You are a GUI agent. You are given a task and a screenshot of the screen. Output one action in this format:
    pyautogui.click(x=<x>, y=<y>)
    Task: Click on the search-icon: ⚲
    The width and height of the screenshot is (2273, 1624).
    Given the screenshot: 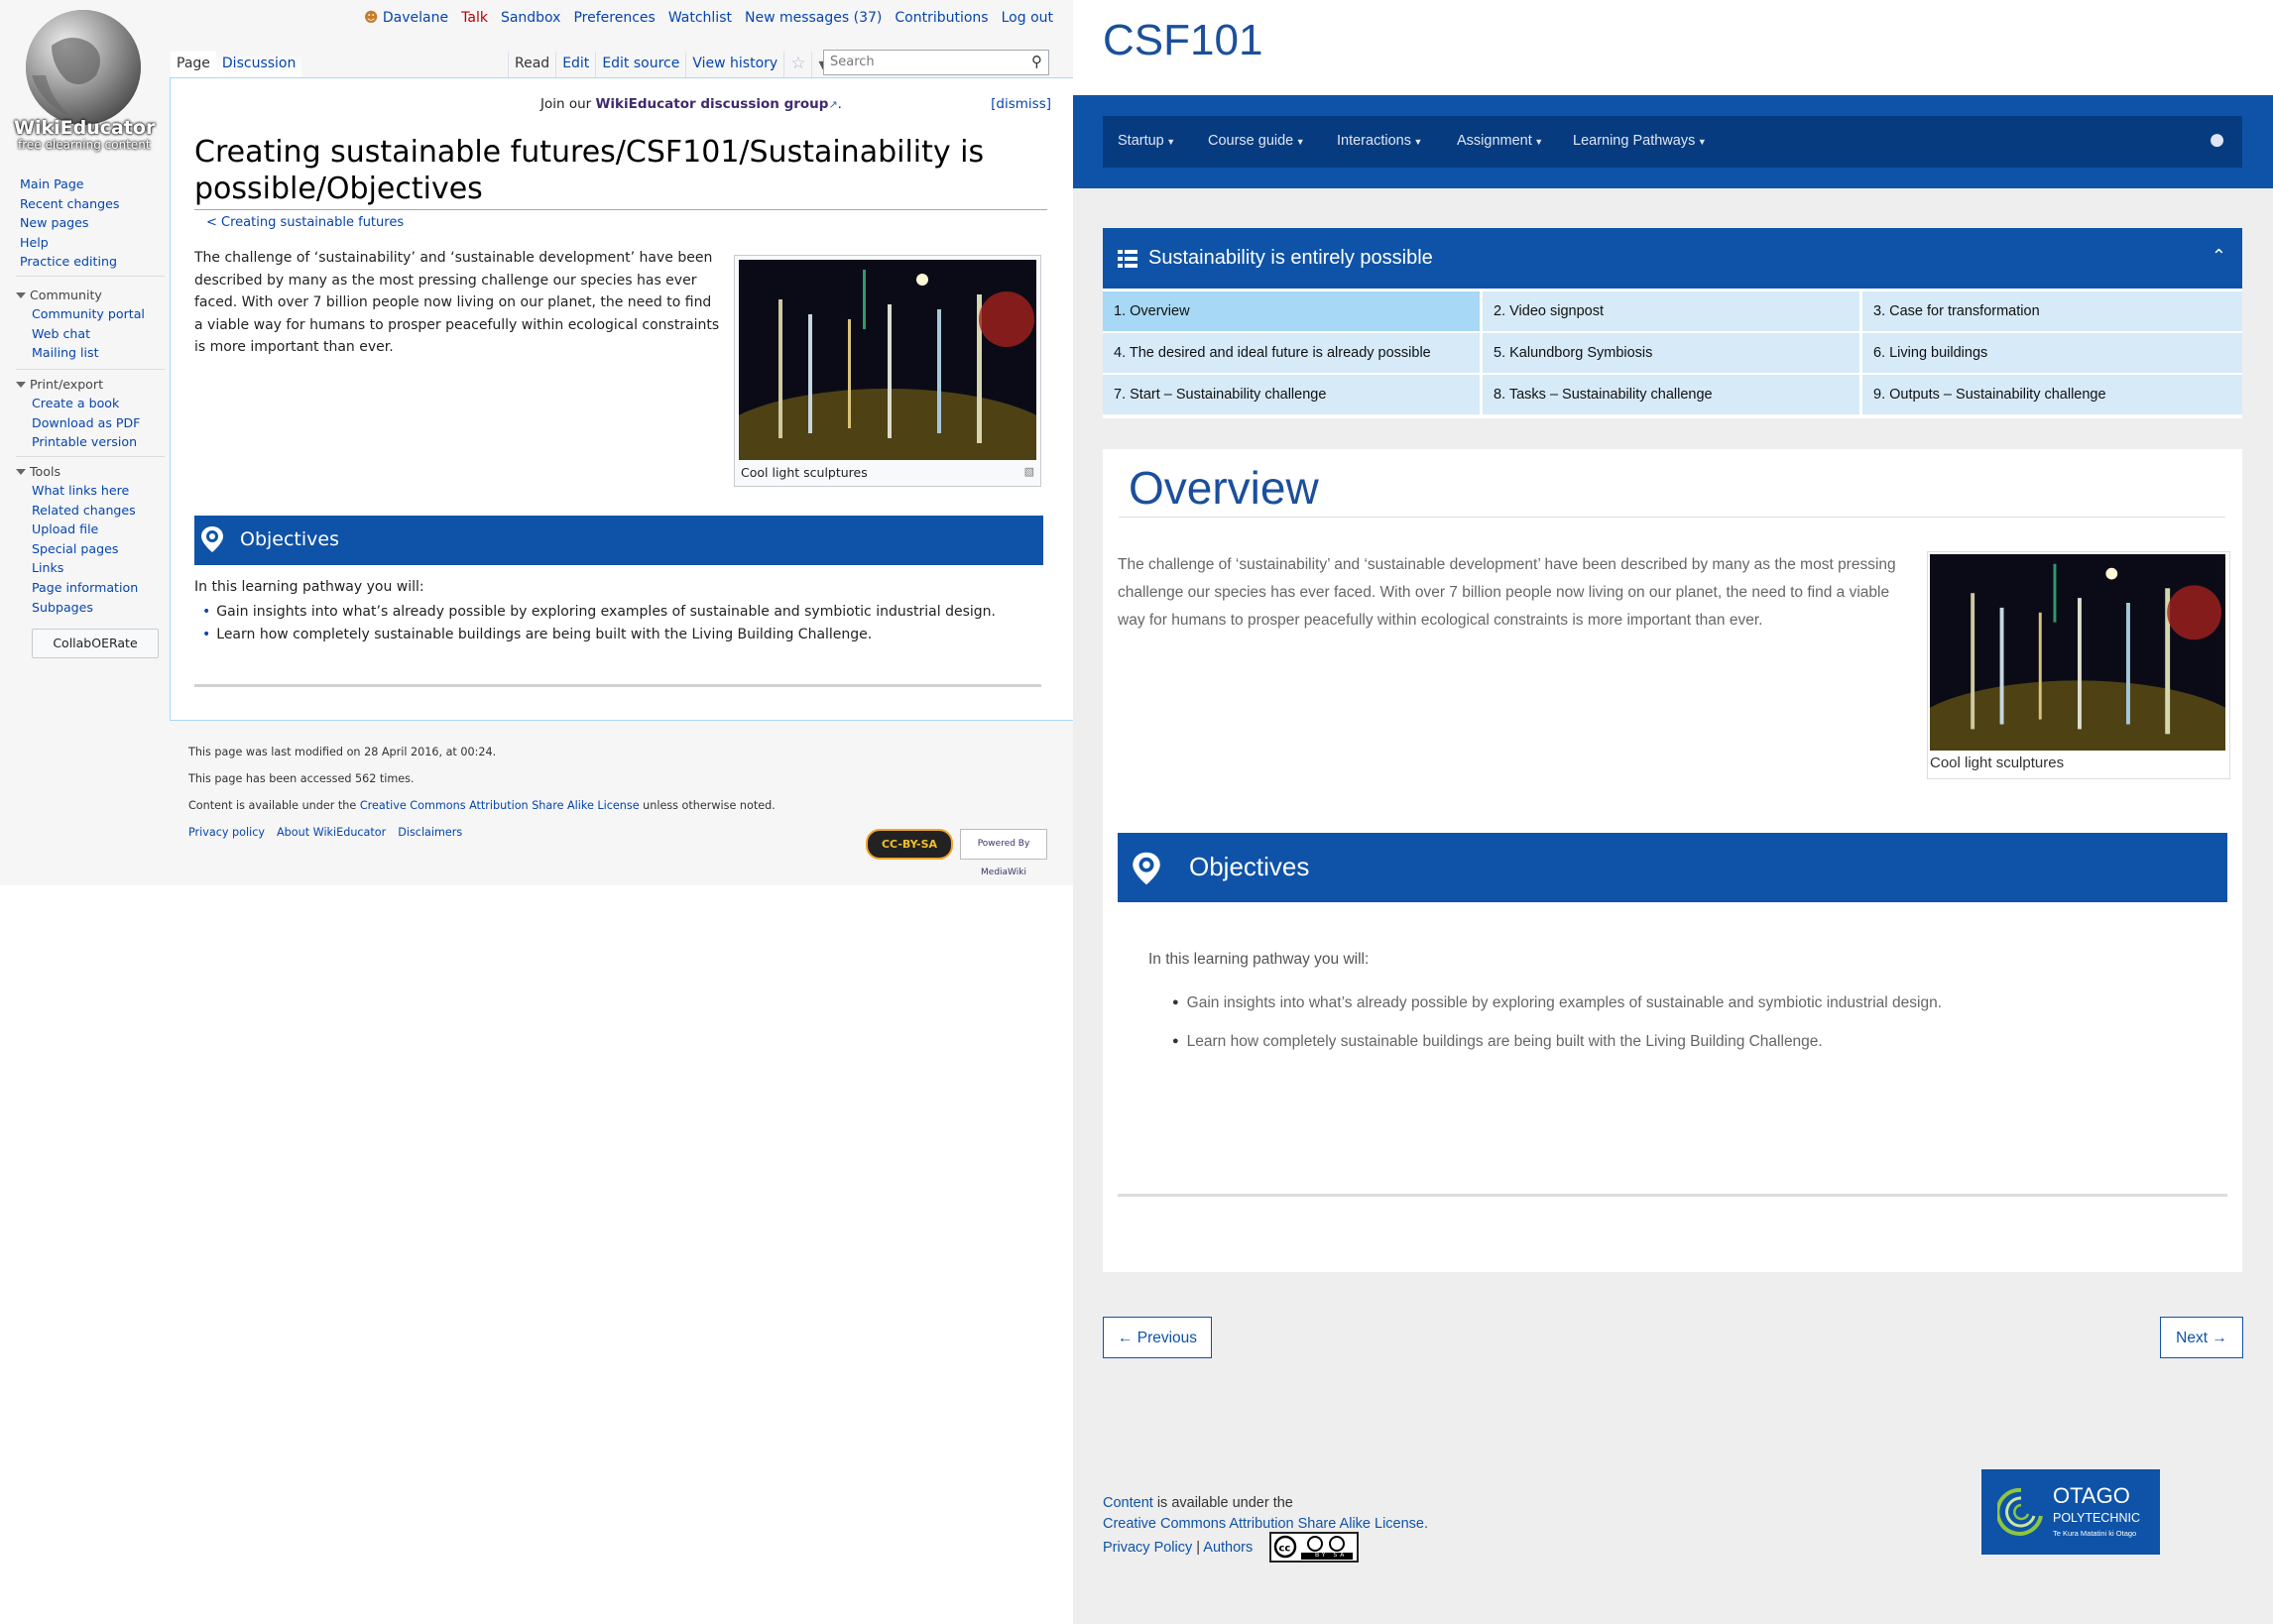 What is the action you would take?
    pyautogui.click(x=1036, y=61)
    